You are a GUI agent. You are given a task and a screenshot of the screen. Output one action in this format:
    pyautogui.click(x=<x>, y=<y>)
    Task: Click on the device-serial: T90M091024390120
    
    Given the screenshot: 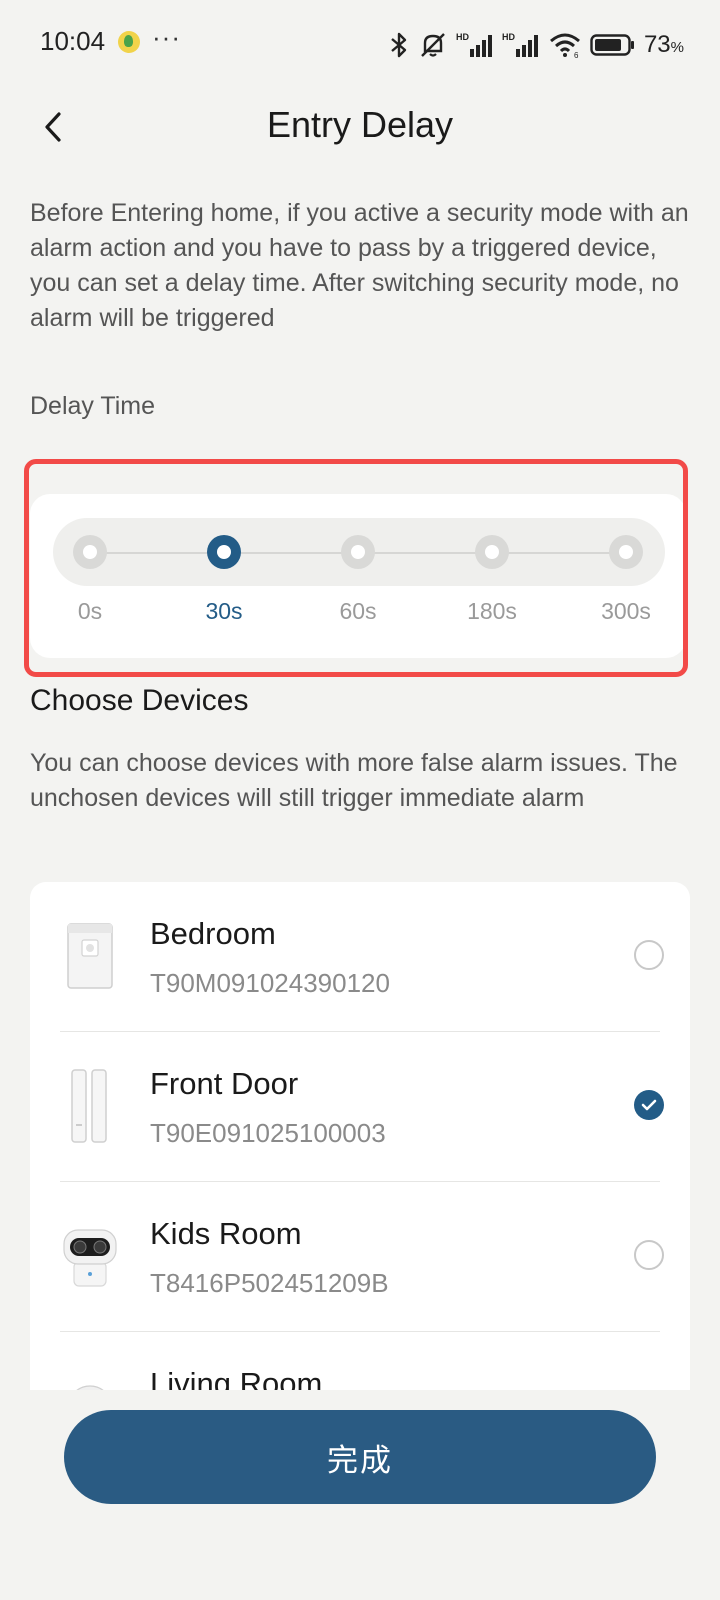 What is the action you would take?
    pyautogui.click(x=270, y=983)
    